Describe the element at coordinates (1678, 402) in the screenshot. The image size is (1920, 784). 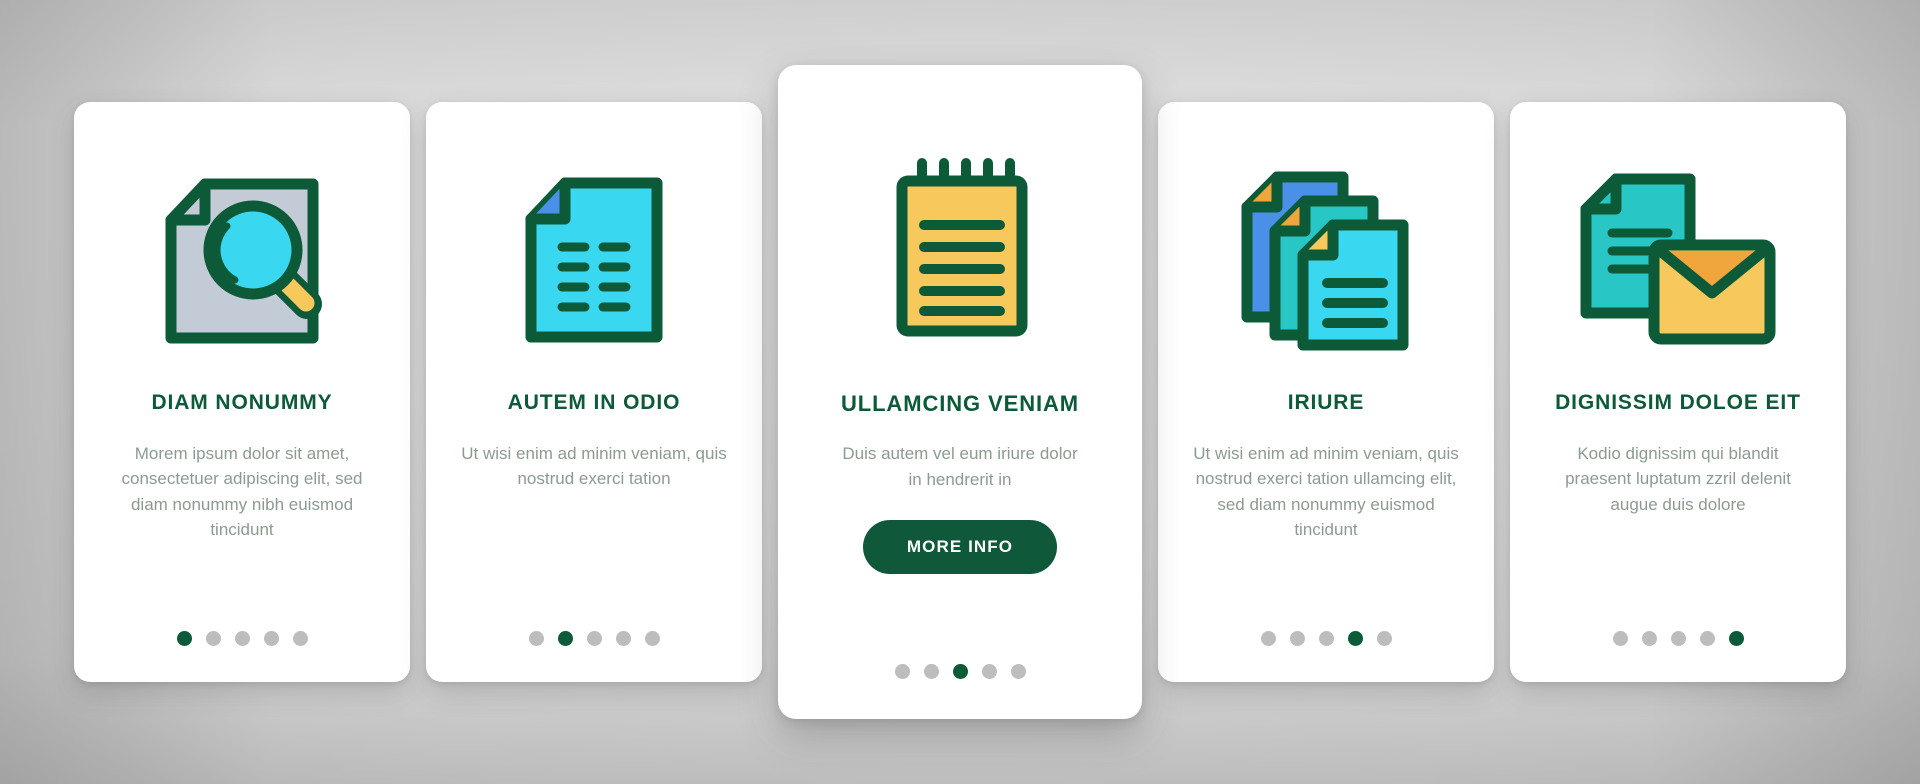
I see `card-title: DIGNISSIM DOLOE EIT` at that location.